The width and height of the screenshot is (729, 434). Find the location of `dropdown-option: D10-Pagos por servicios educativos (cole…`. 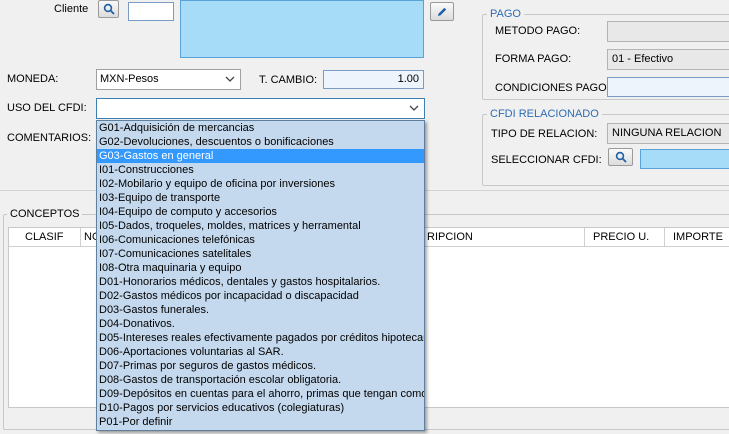

dropdown-option: D10-Pagos por servicios educativos (cole… is located at coordinates (260, 408).